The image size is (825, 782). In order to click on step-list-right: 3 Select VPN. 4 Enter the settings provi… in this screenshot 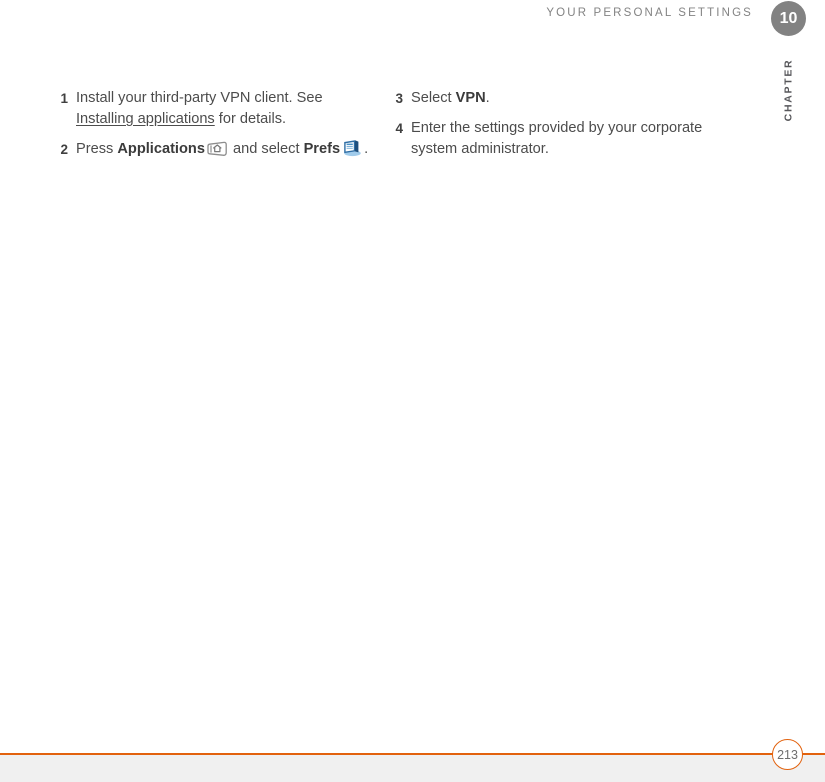, I will do `click(550, 124)`.